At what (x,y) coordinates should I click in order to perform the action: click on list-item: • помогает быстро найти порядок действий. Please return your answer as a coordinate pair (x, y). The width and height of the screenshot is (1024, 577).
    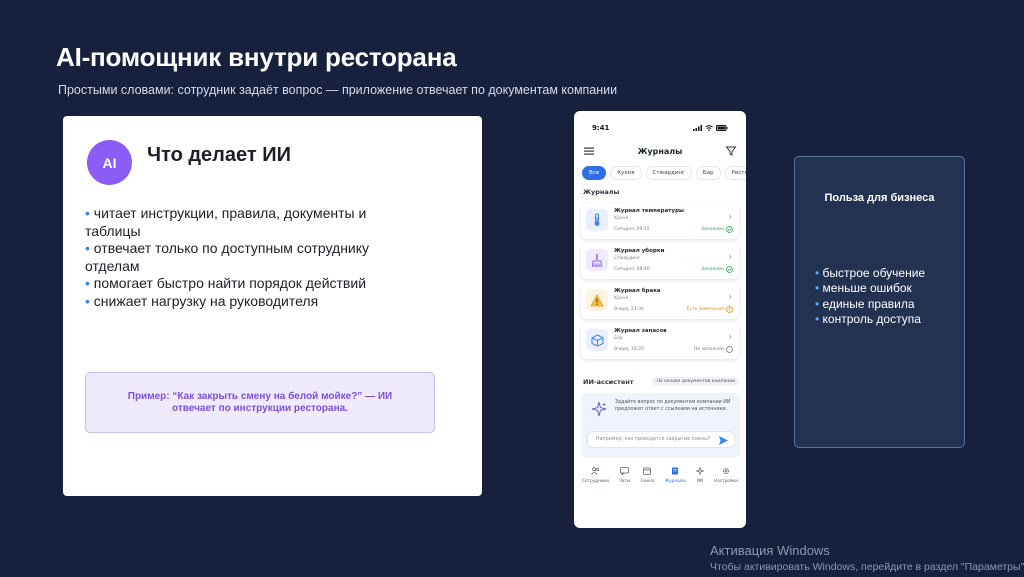
    Looking at the image, I should click on (226, 283).